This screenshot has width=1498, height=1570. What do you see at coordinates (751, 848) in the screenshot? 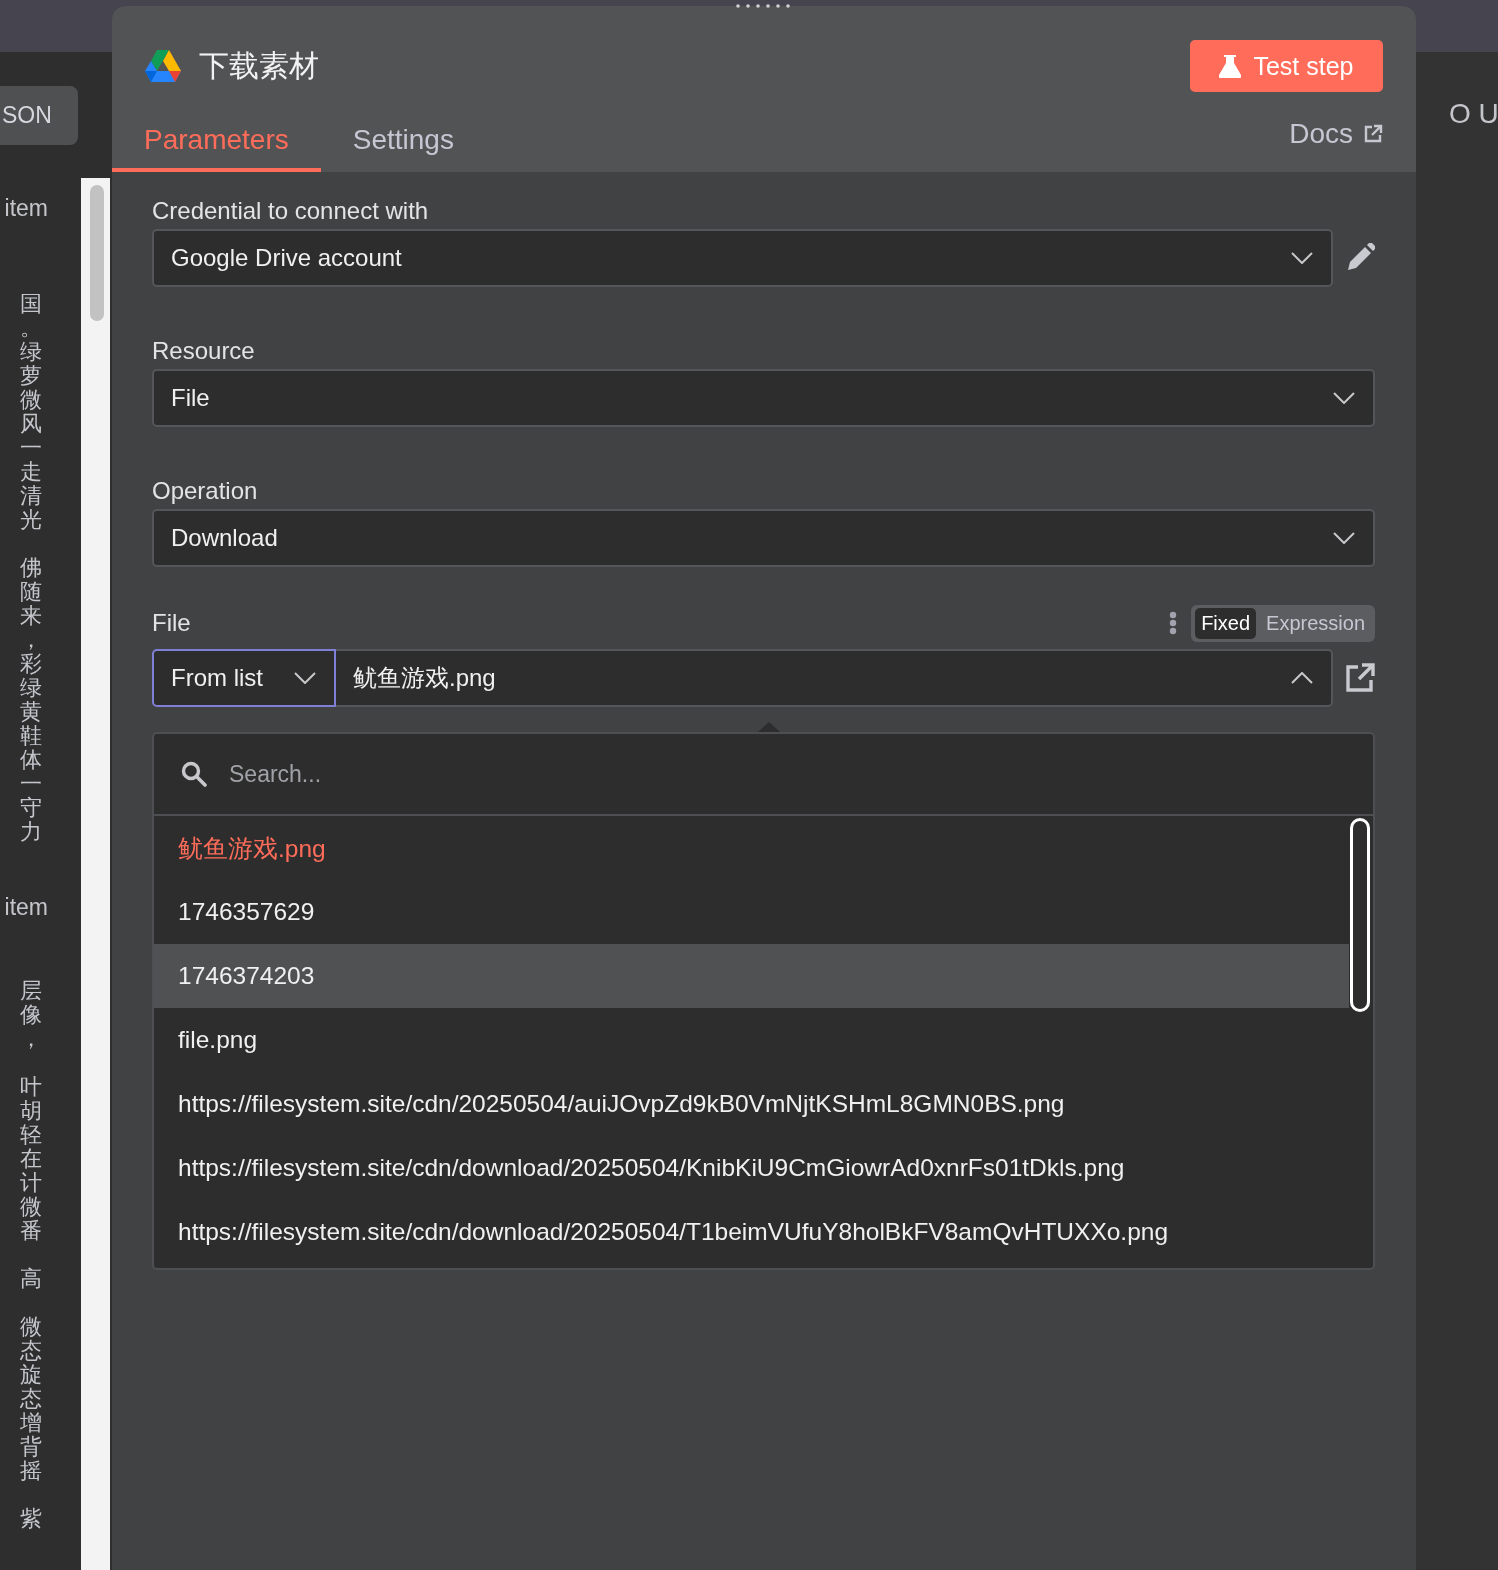
I see `list-option: 鱿鱼游戏.png` at bounding box center [751, 848].